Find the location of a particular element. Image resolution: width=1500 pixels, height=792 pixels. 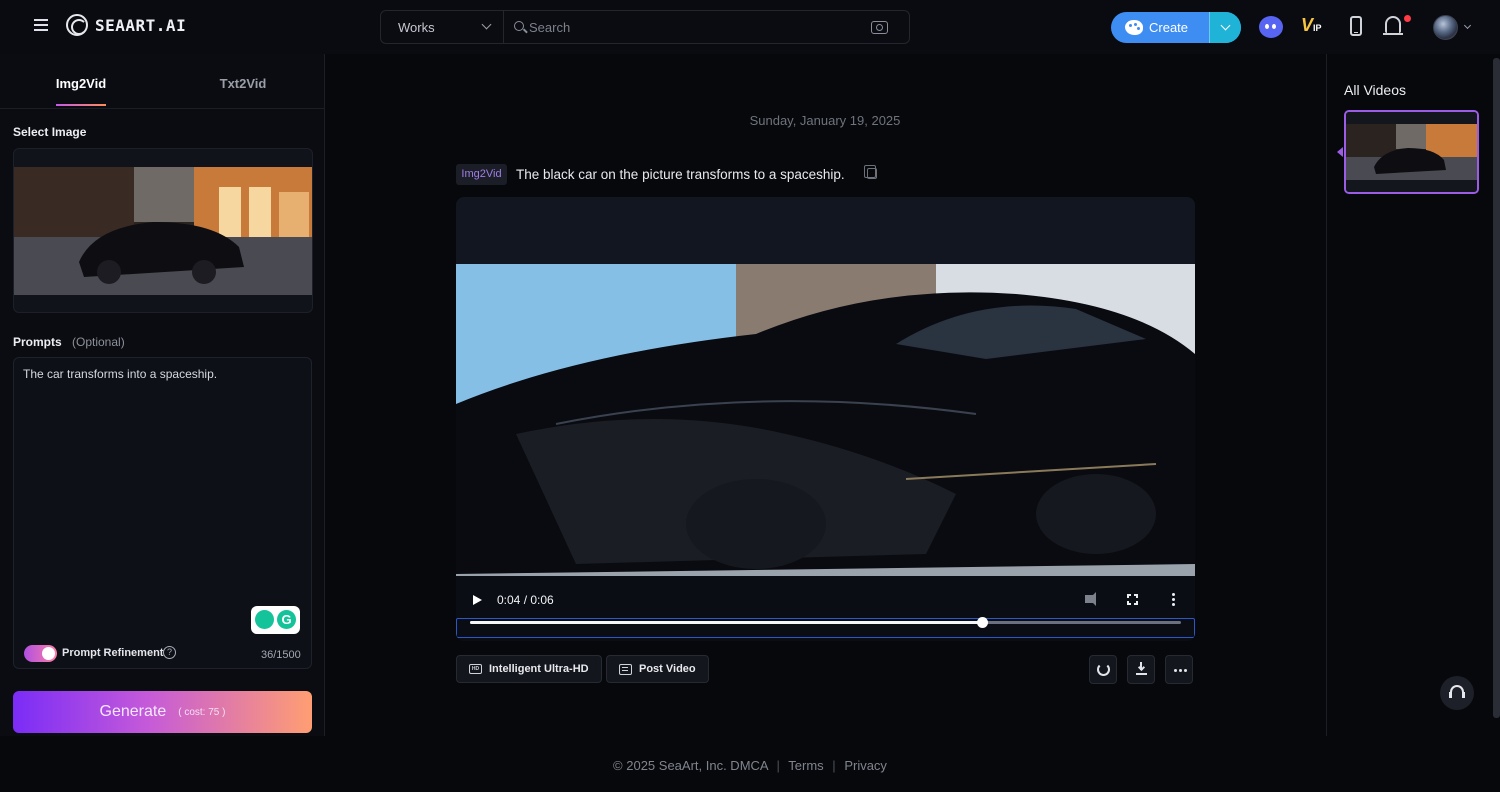

image-upload-area is located at coordinates (163, 230).